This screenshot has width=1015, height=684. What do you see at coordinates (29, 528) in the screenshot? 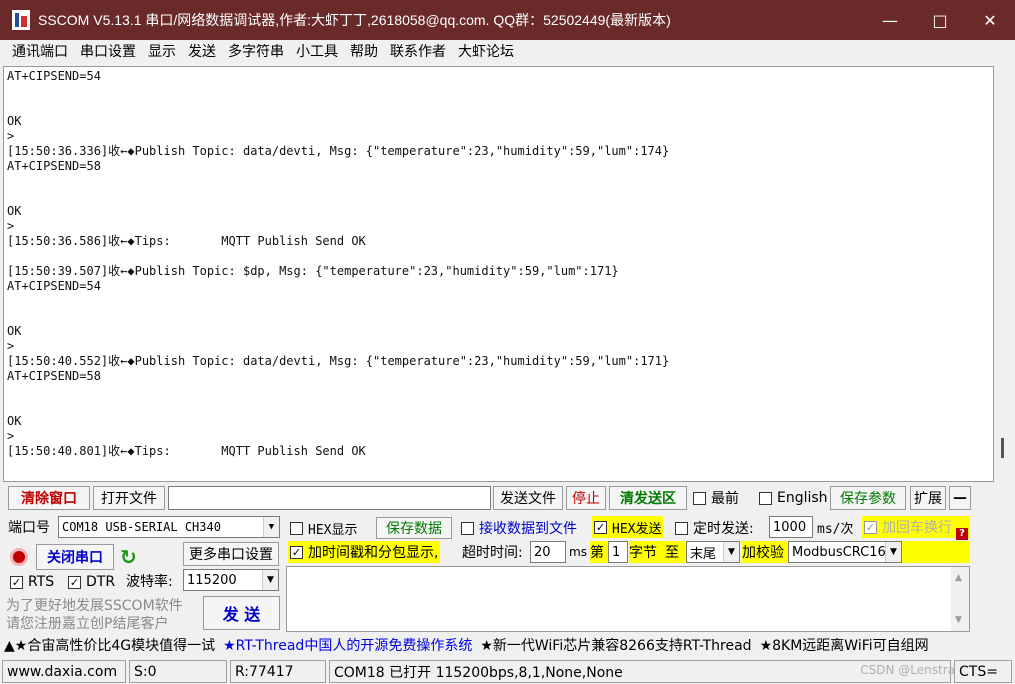
I see `port-label: 端口号` at bounding box center [29, 528].